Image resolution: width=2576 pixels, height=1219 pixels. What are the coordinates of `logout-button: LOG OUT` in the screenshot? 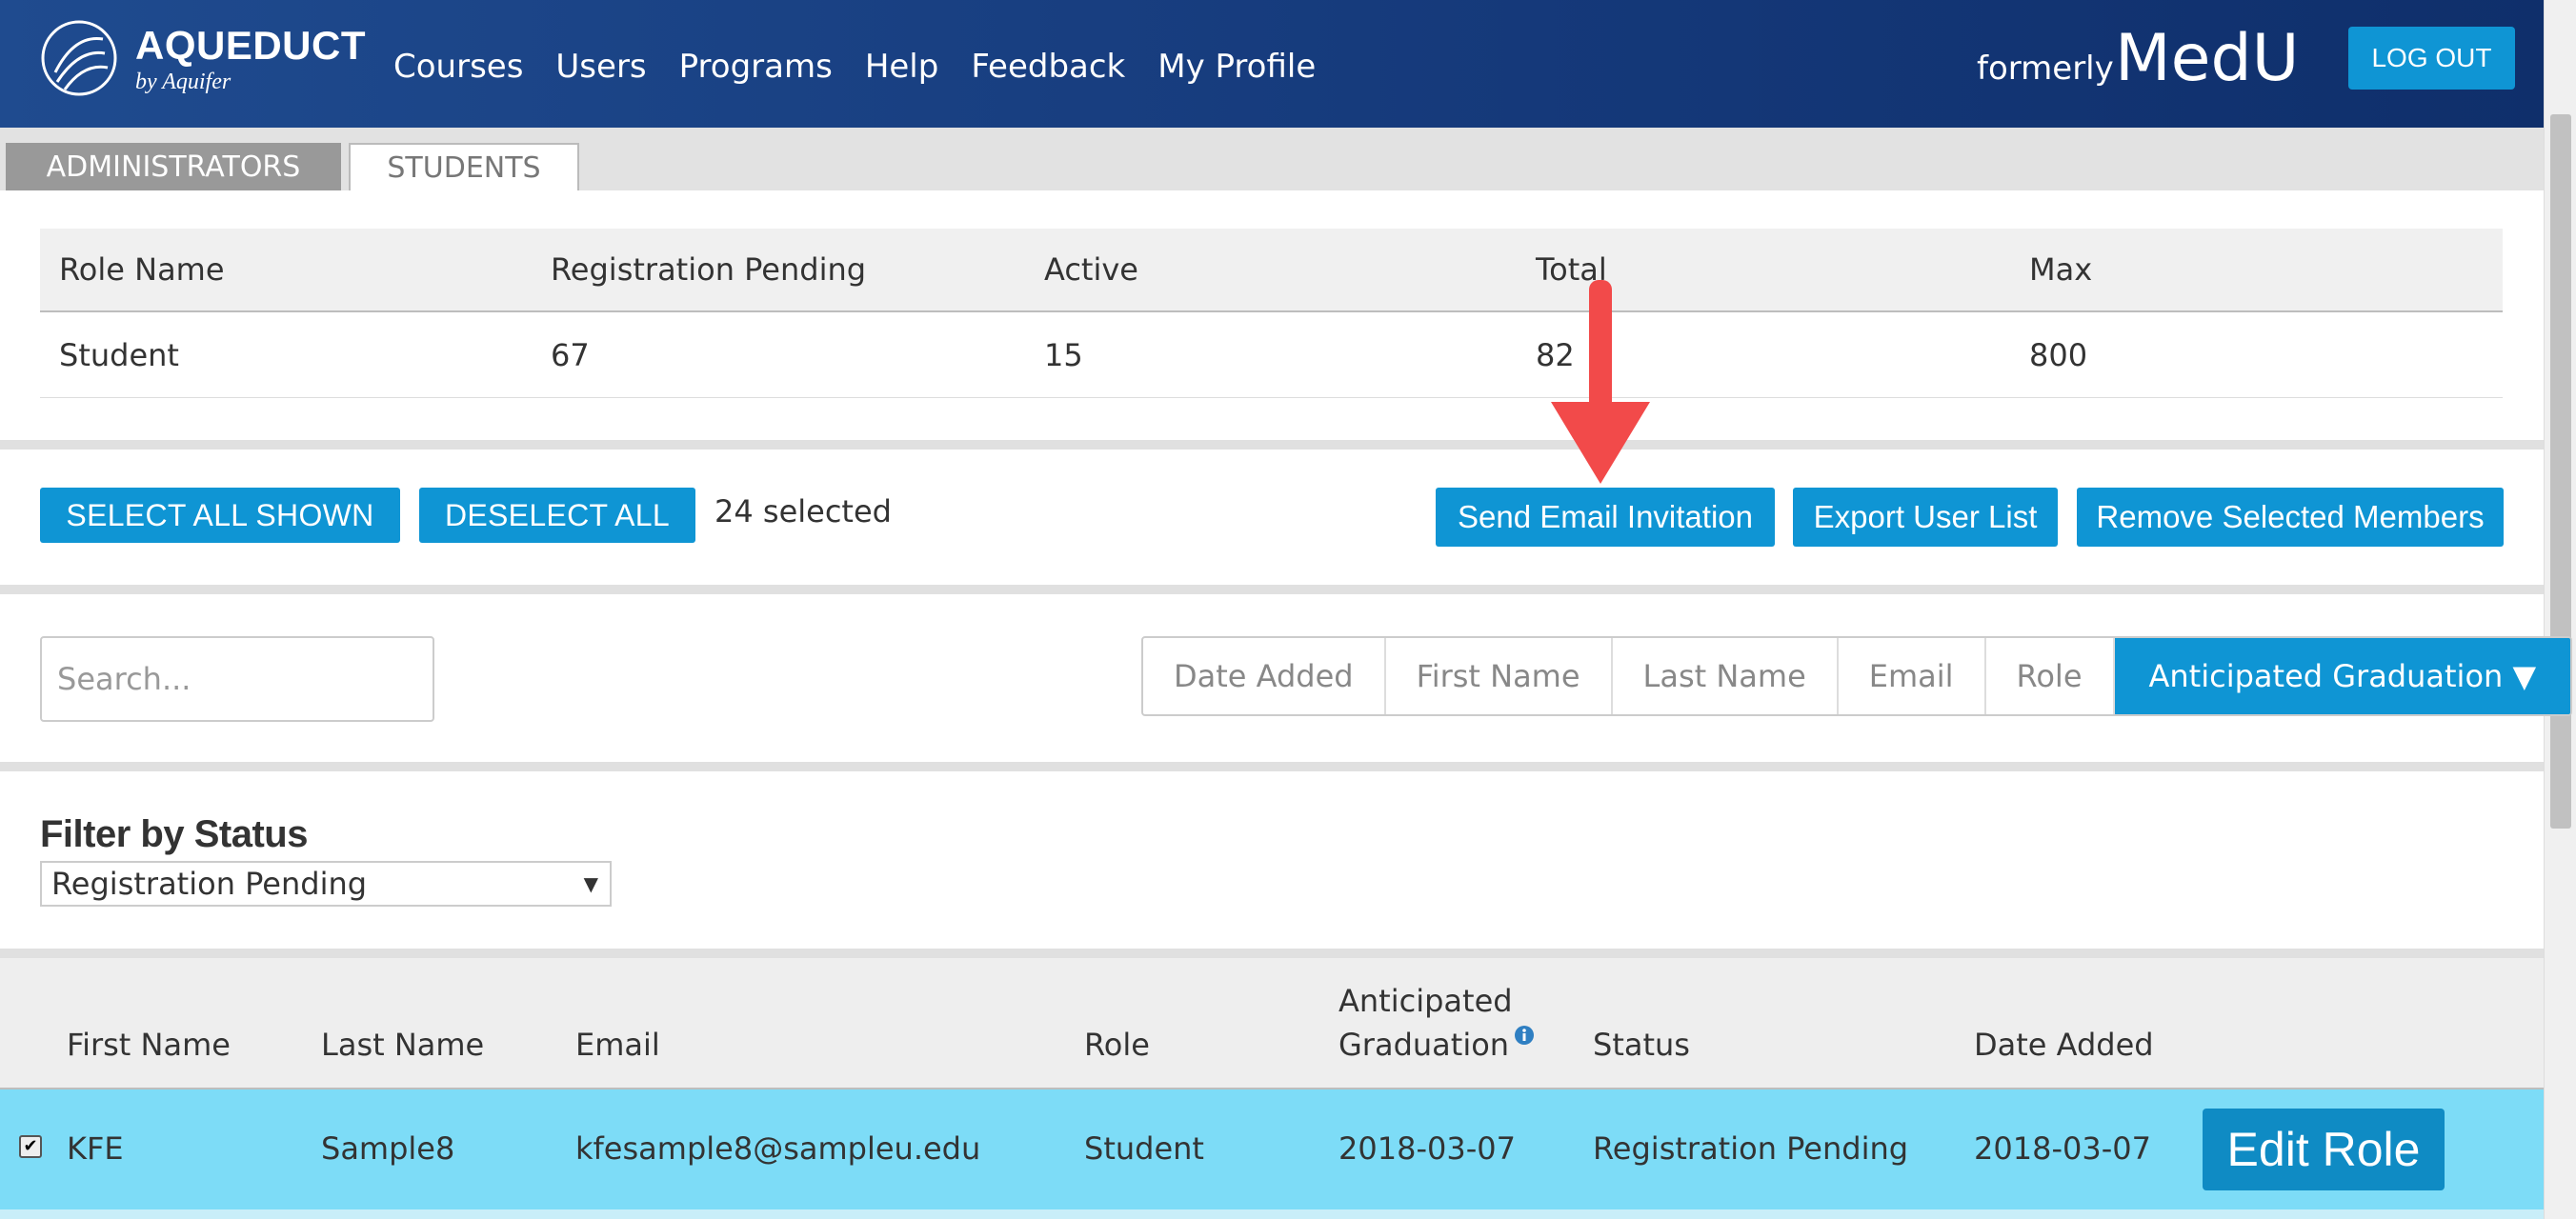 It's located at (2431, 59).